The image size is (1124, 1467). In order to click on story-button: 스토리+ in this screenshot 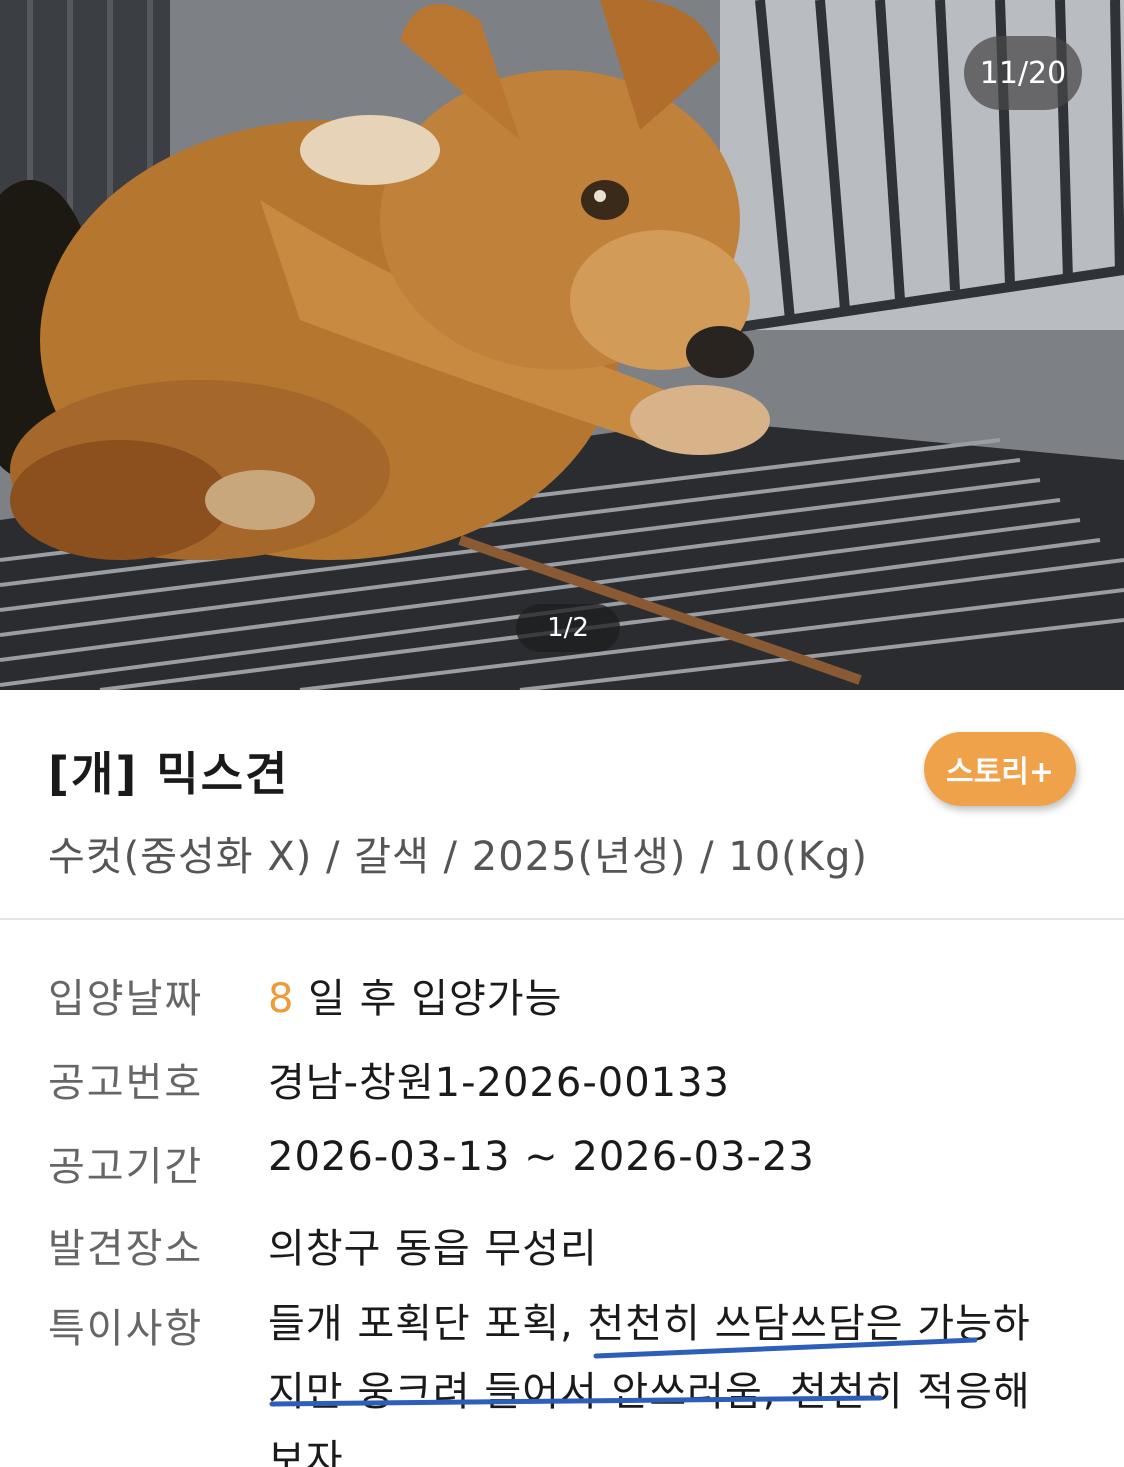, I will do `click(1000, 769)`.